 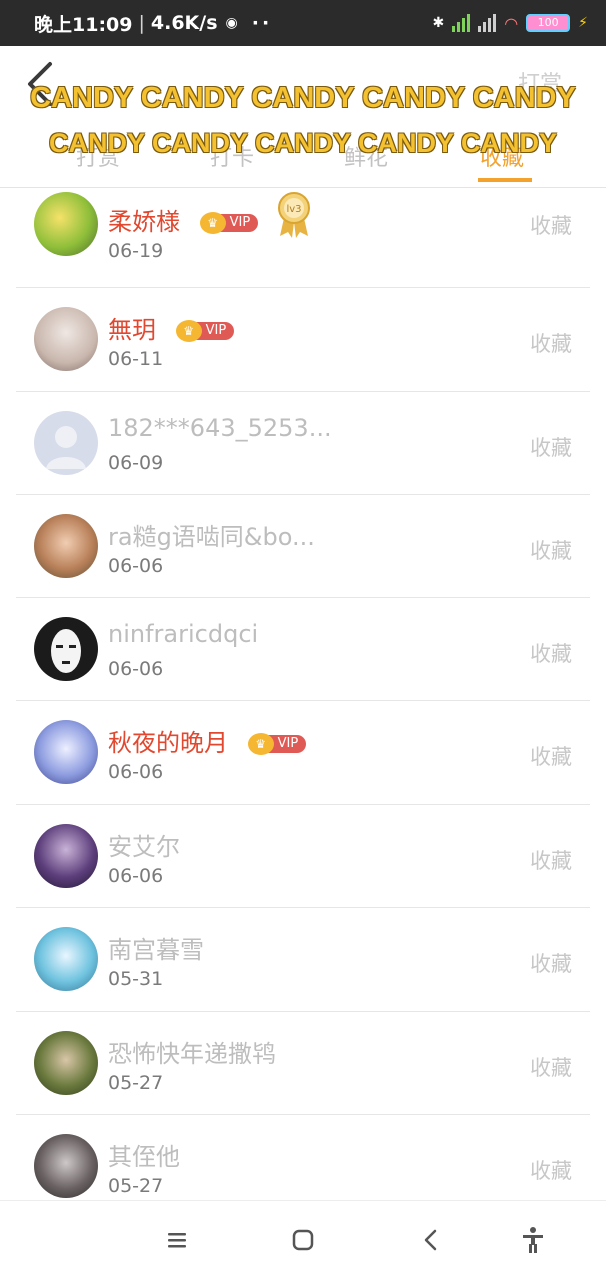 I want to click on list-item: ninfraricdqci 06-06 收藏, so click(x=303, y=649).